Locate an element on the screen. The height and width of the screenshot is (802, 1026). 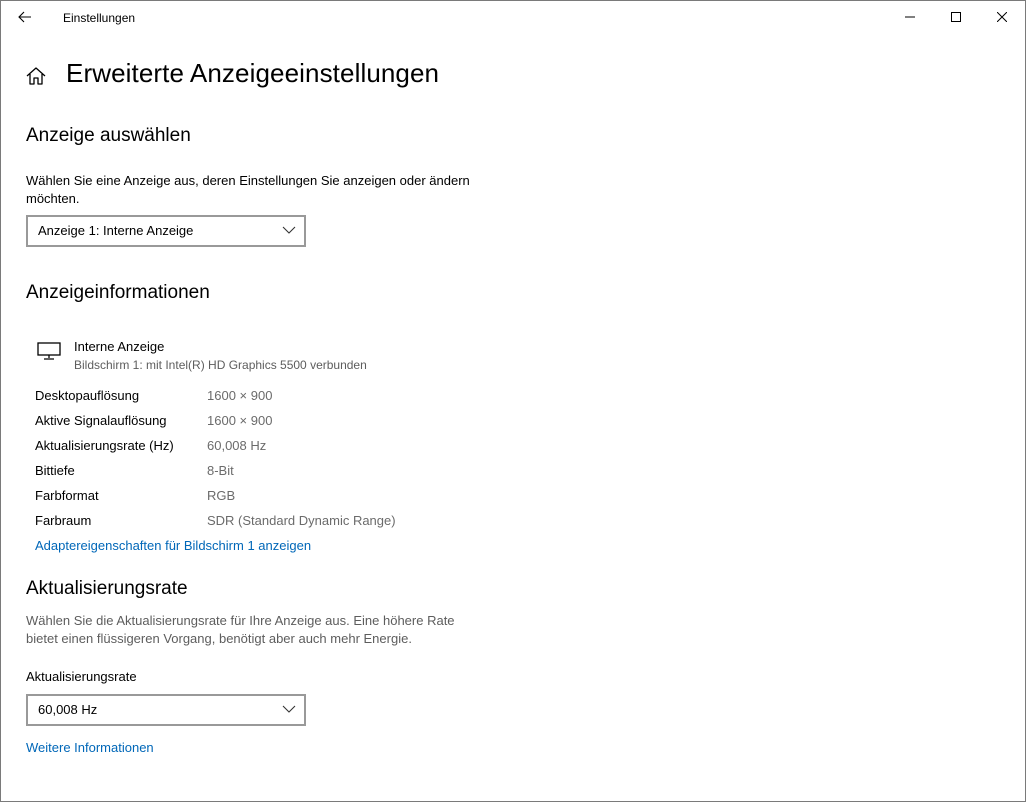
info-value: SDR (Standard Dynamic Range) is located at coordinates (301, 520).